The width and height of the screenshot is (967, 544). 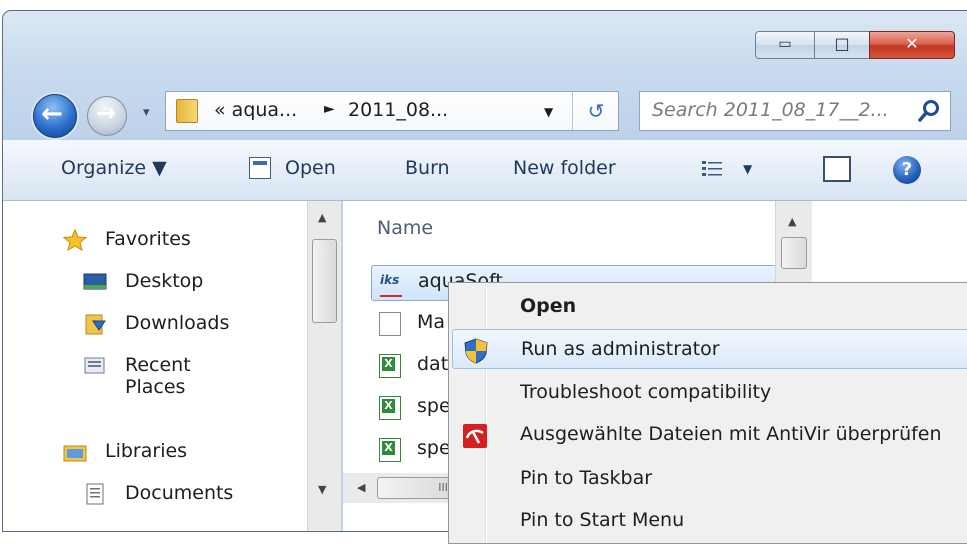 I want to click on minimize-button: ▭, so click(x=785, y=45).